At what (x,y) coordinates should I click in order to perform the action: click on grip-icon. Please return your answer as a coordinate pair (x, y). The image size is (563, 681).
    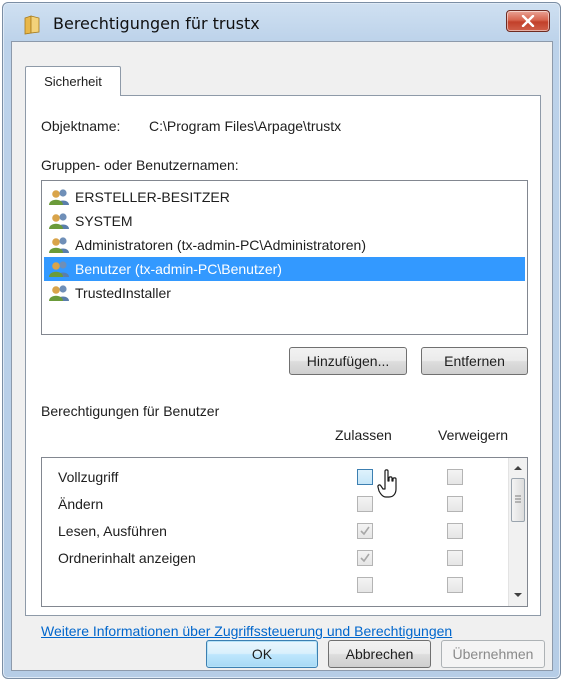
    Looking at the image, I should click on (518, 499).